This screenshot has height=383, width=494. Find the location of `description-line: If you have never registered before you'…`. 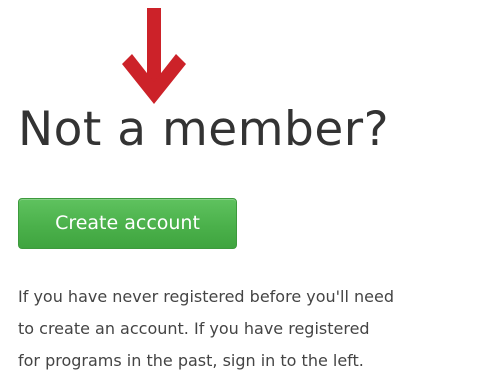

description-line: If you have never registered before you'… is located at coordinates (206, 296).